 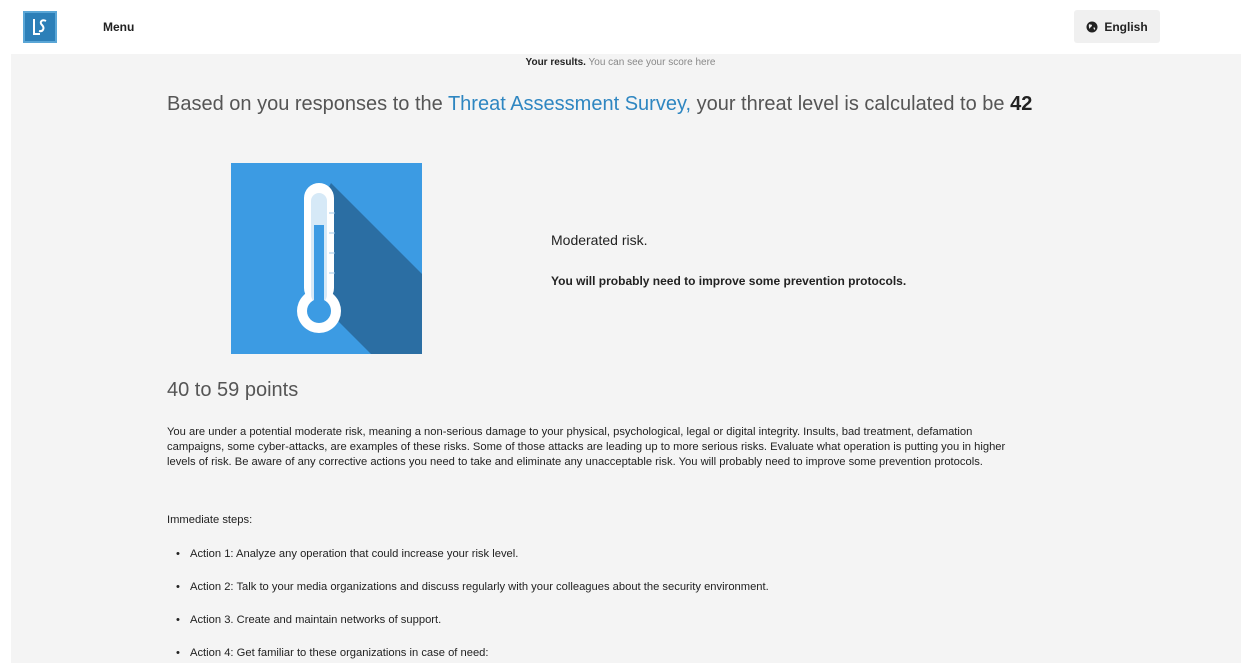 What do you see at coordinates (599, 240) in the screenshot?
I see `risk-level-title: Moderated risk.` at bounding box center [599, 240].